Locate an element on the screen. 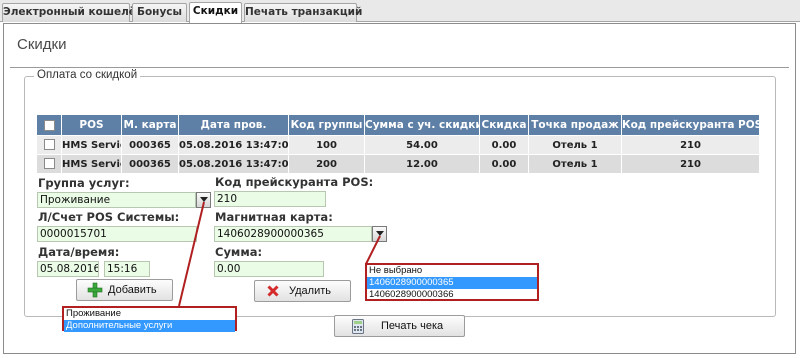 This screenshot has height=358, width=800. magnetic-card-option: Не выбрано is located at coordinates (452, 271).